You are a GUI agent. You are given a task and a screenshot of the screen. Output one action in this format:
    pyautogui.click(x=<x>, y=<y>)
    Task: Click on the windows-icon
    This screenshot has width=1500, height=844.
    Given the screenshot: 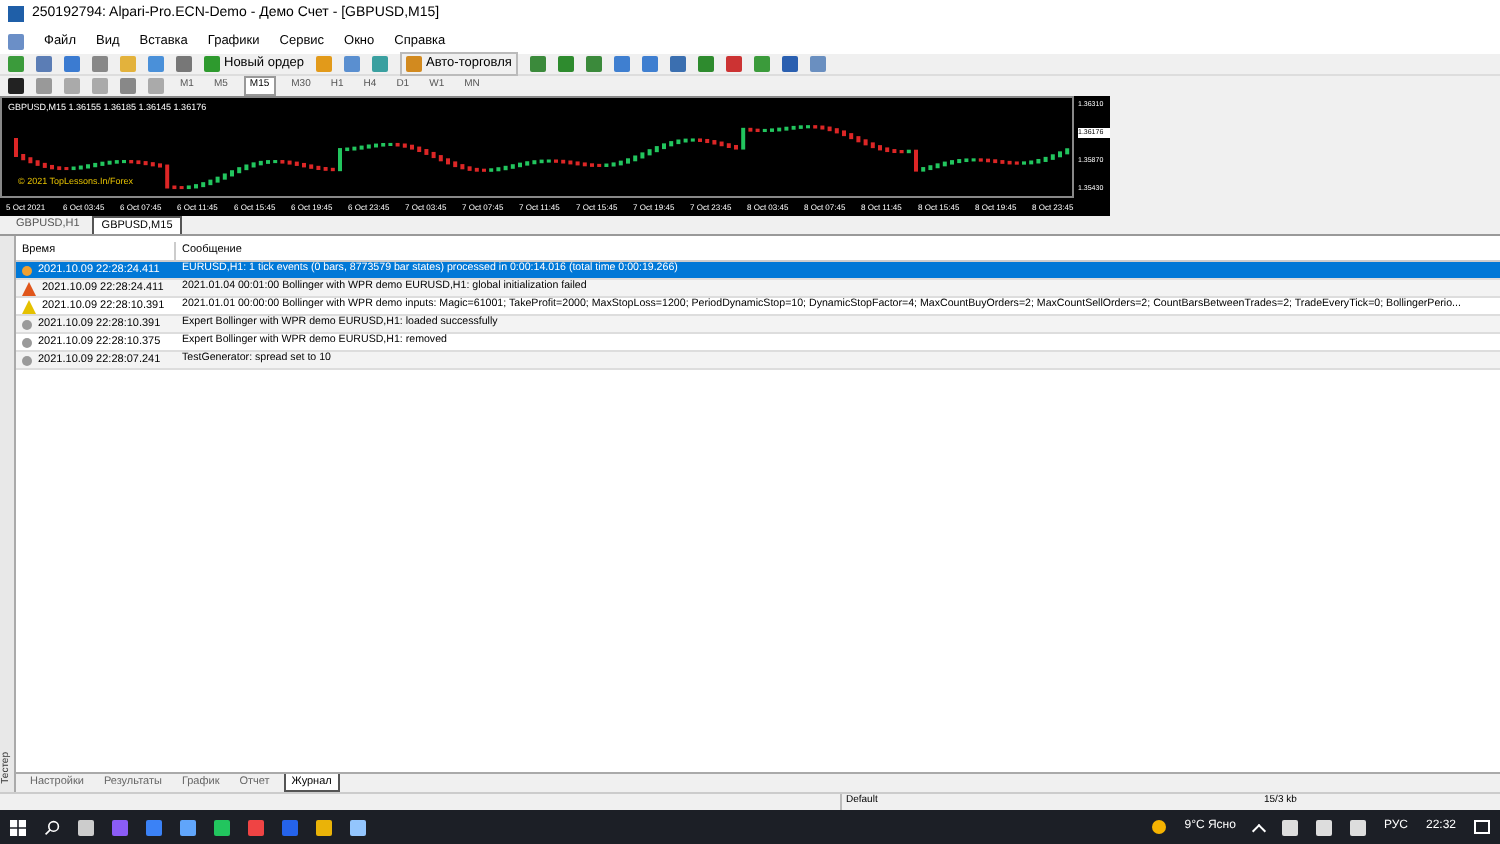 What is the action you would take?
    pyautogui.click(x=18, y=827)
    